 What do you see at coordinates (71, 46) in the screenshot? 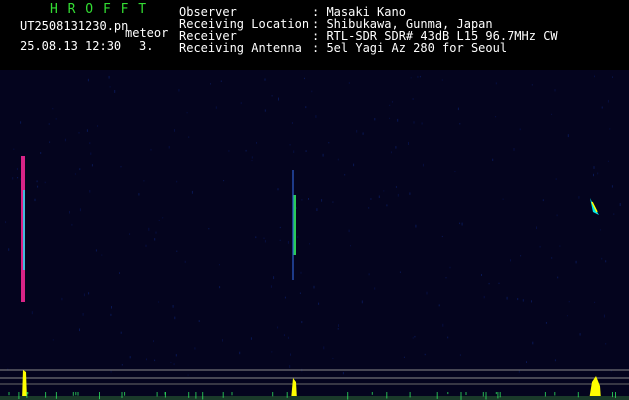
I see `datetime-label: 25.08.13 12:30` at bounding box center [71, 46].